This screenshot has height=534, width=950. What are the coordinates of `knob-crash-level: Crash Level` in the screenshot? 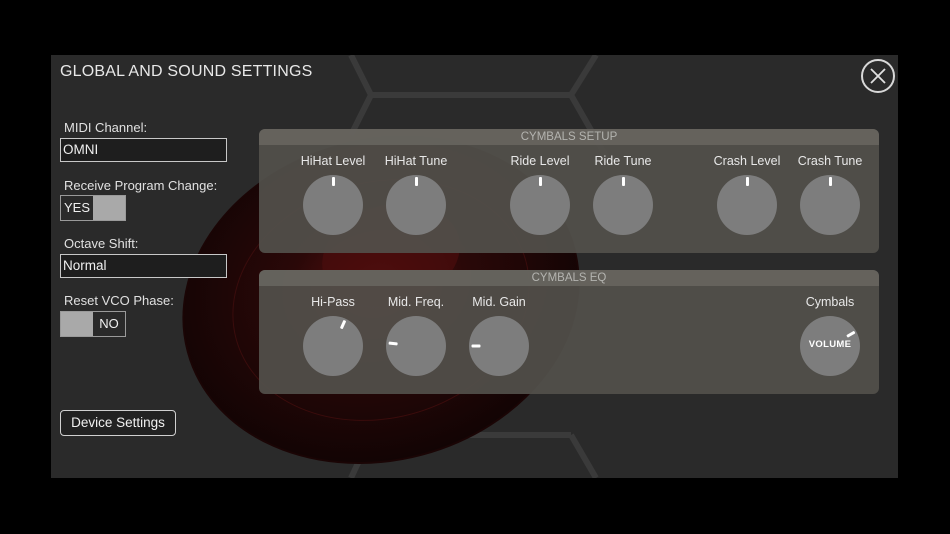 It's located at (747, 194).